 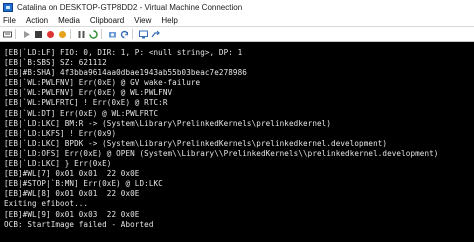 I want to click on checkpoint-icon, so click(x=112, y=34).